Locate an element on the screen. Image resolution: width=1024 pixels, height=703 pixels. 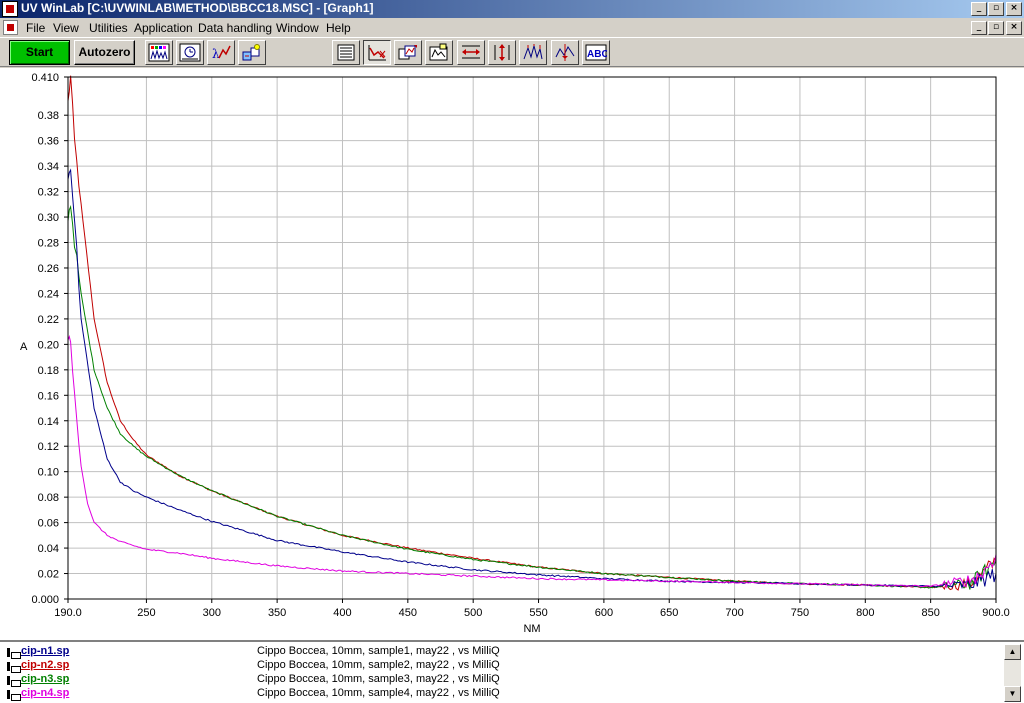
y-tick-label: 0.10 is located at coordinates (48, 473).